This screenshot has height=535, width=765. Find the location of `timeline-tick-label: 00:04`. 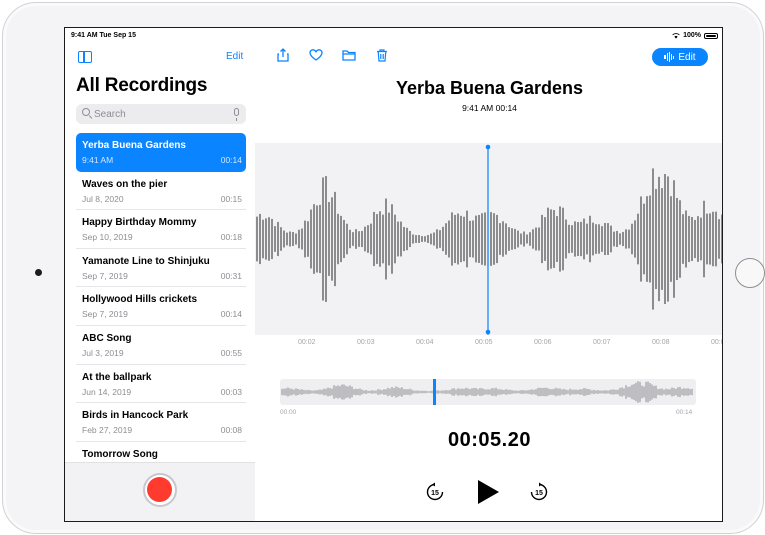

timeline-tick-label: 00:04 is located at coordinates (425, 342).